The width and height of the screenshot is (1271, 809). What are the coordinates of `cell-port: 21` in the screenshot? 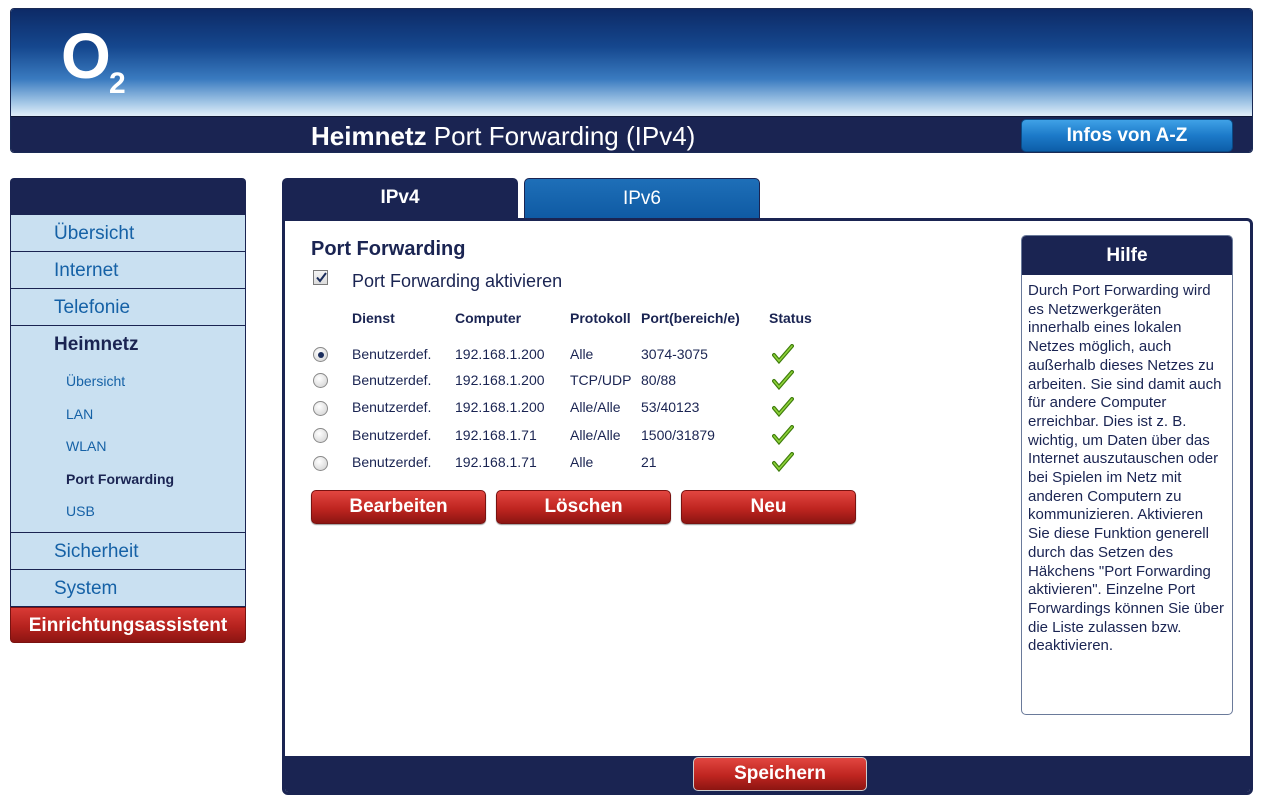 It's located at (649, 462).